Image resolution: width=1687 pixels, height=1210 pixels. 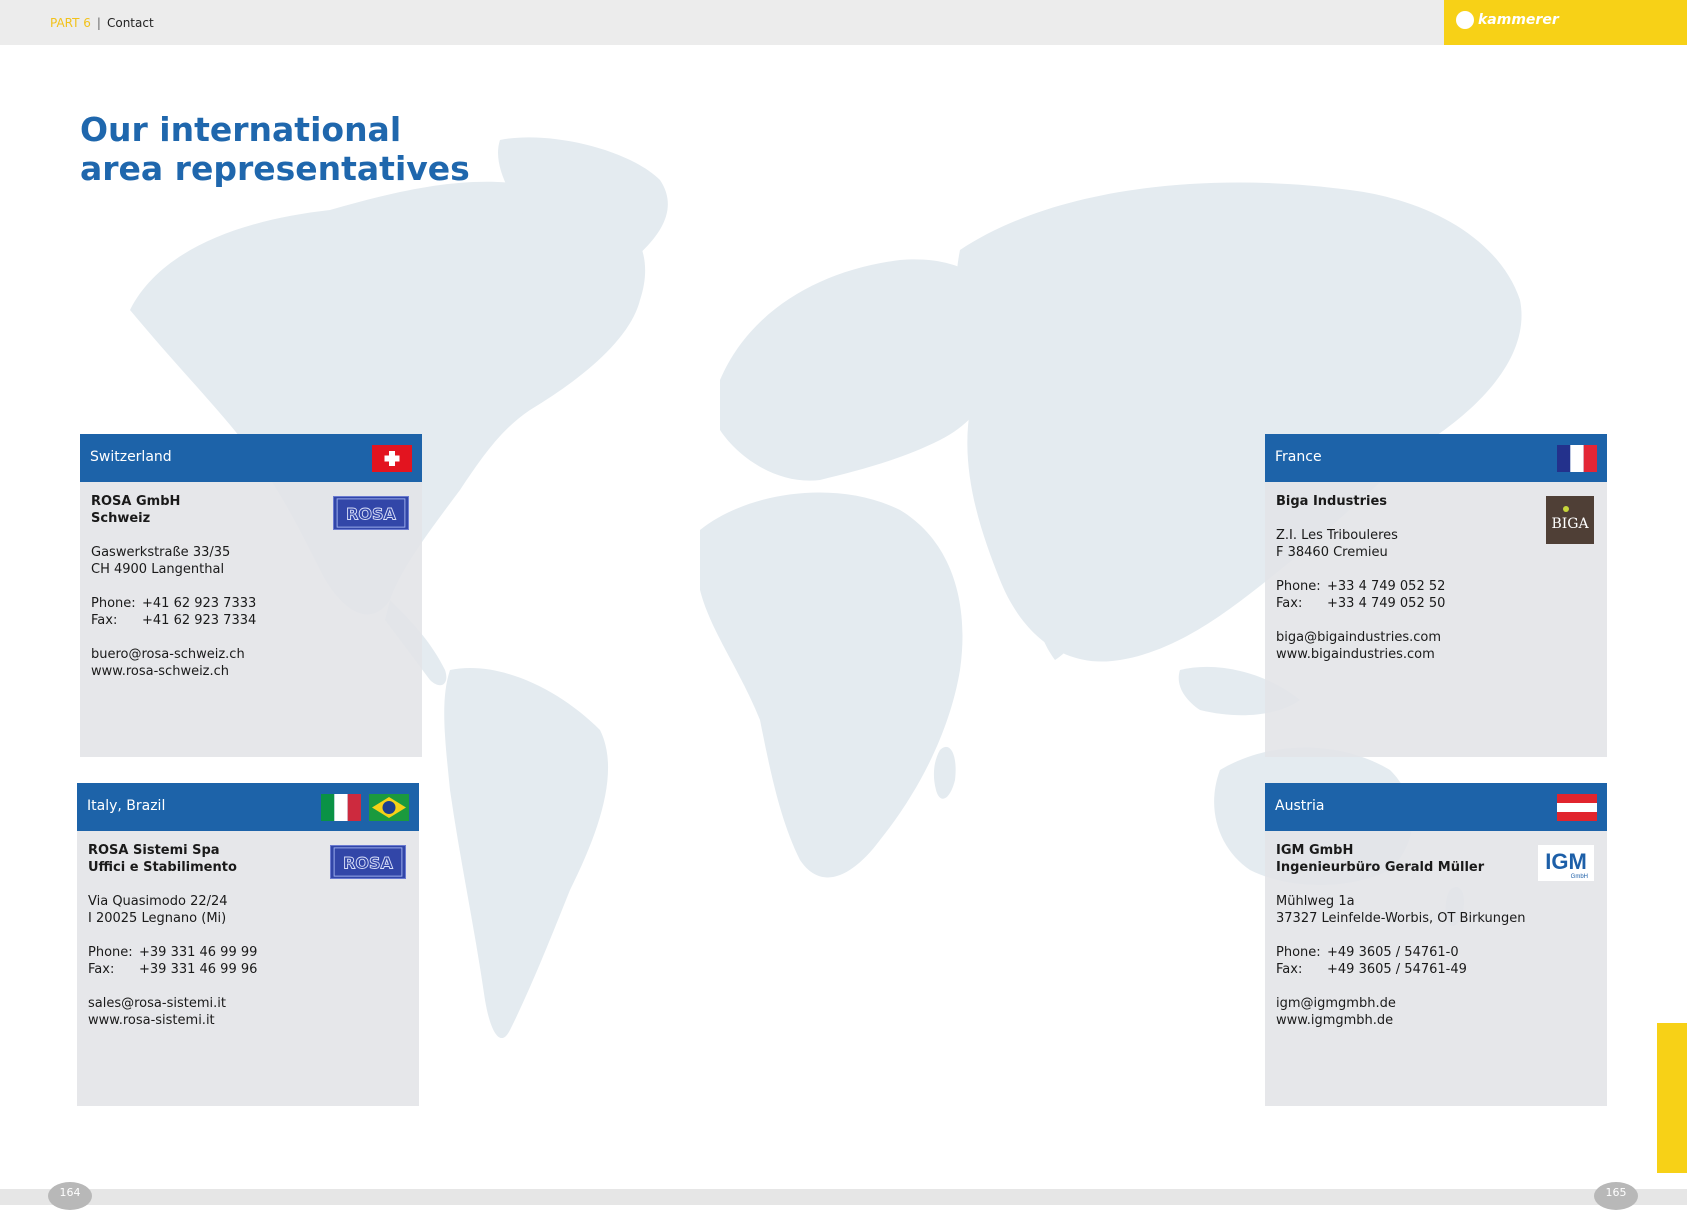 I want to click on biga-logo: BIGA, so click(x=1570, y=520).